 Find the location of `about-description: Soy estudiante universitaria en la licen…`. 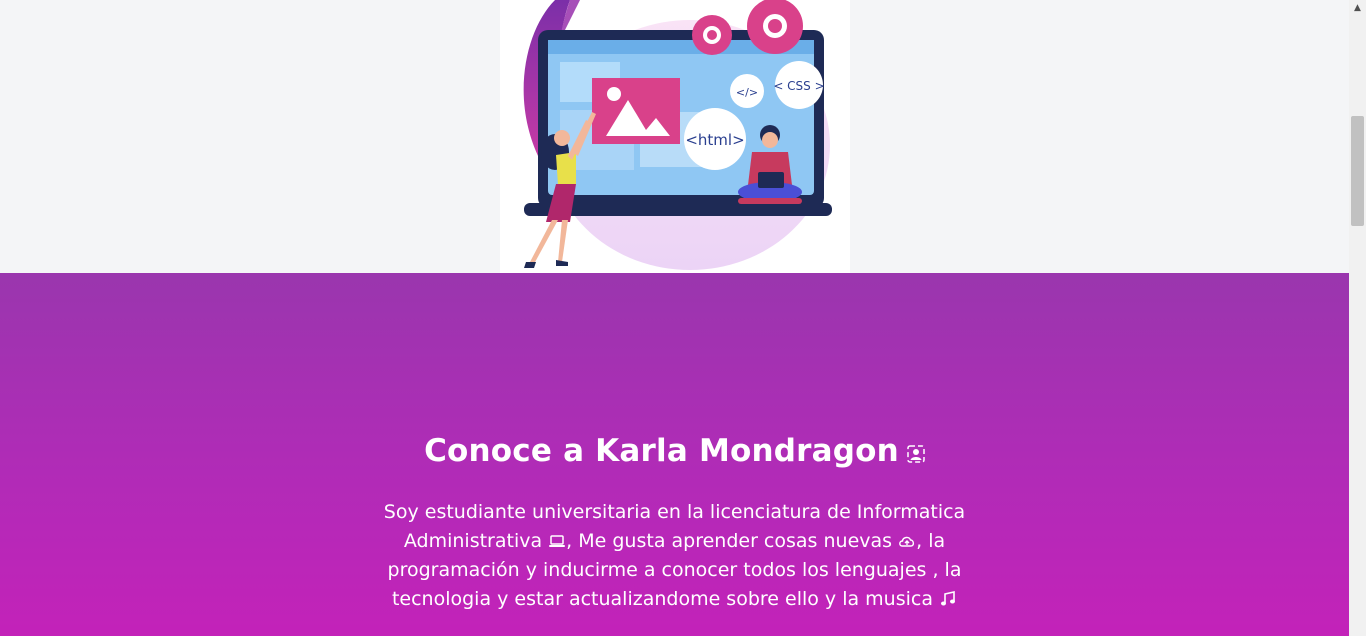

about-description: Soy estudiante universitaria en la licen… is located at coordinates (674, 556).